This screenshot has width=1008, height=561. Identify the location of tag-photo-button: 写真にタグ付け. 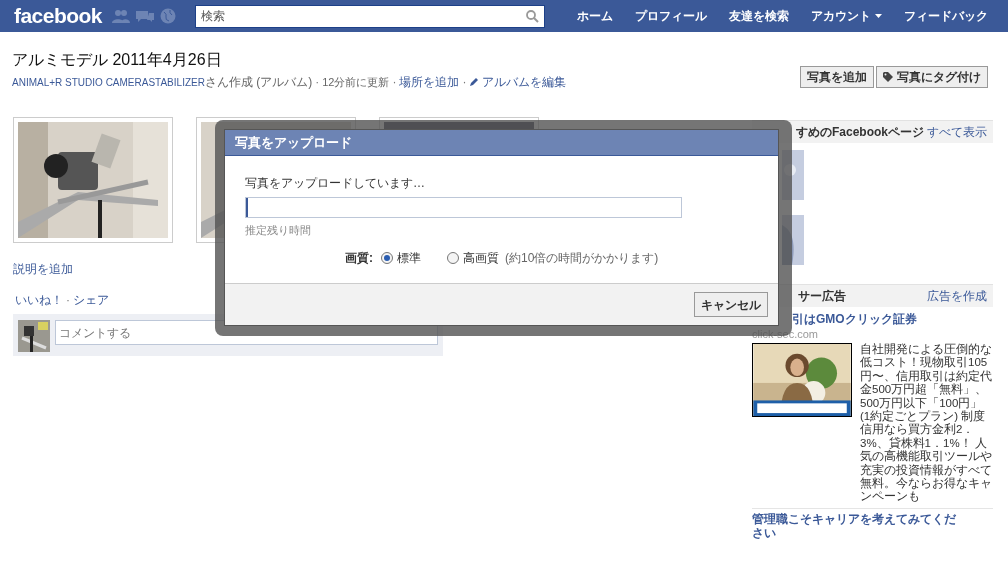
(932, 77).